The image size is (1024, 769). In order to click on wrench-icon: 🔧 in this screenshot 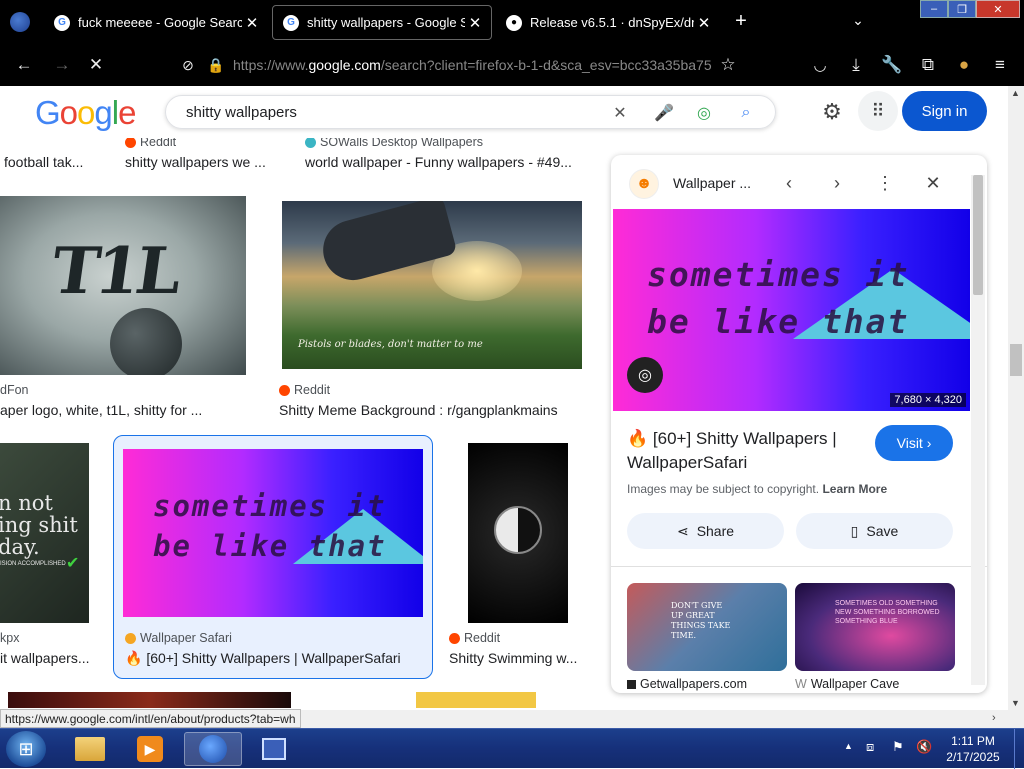, I will do `click(892, 65)`.